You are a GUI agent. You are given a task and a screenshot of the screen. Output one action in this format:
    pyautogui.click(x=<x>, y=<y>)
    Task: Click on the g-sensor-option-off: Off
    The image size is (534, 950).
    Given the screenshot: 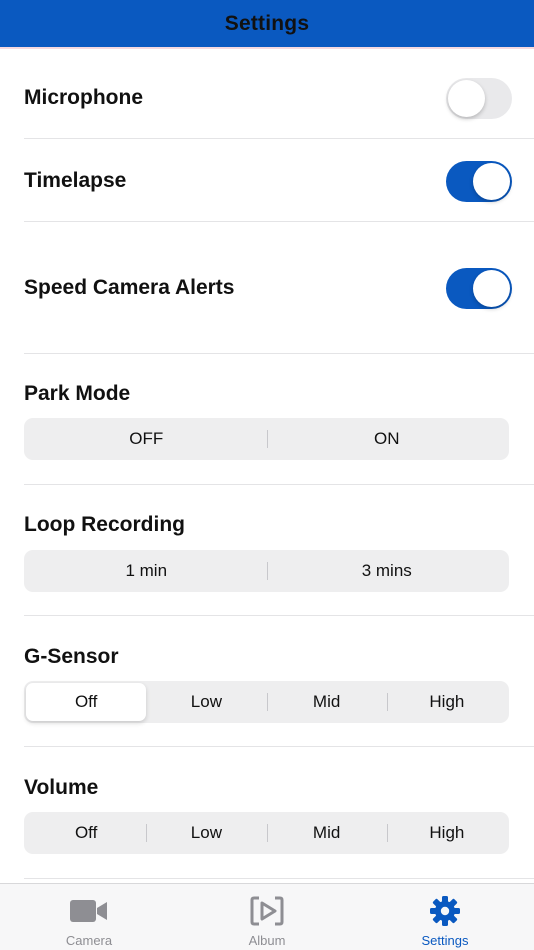 What is the action you would take?
    pyautogui.click(x=86, y=702)
    